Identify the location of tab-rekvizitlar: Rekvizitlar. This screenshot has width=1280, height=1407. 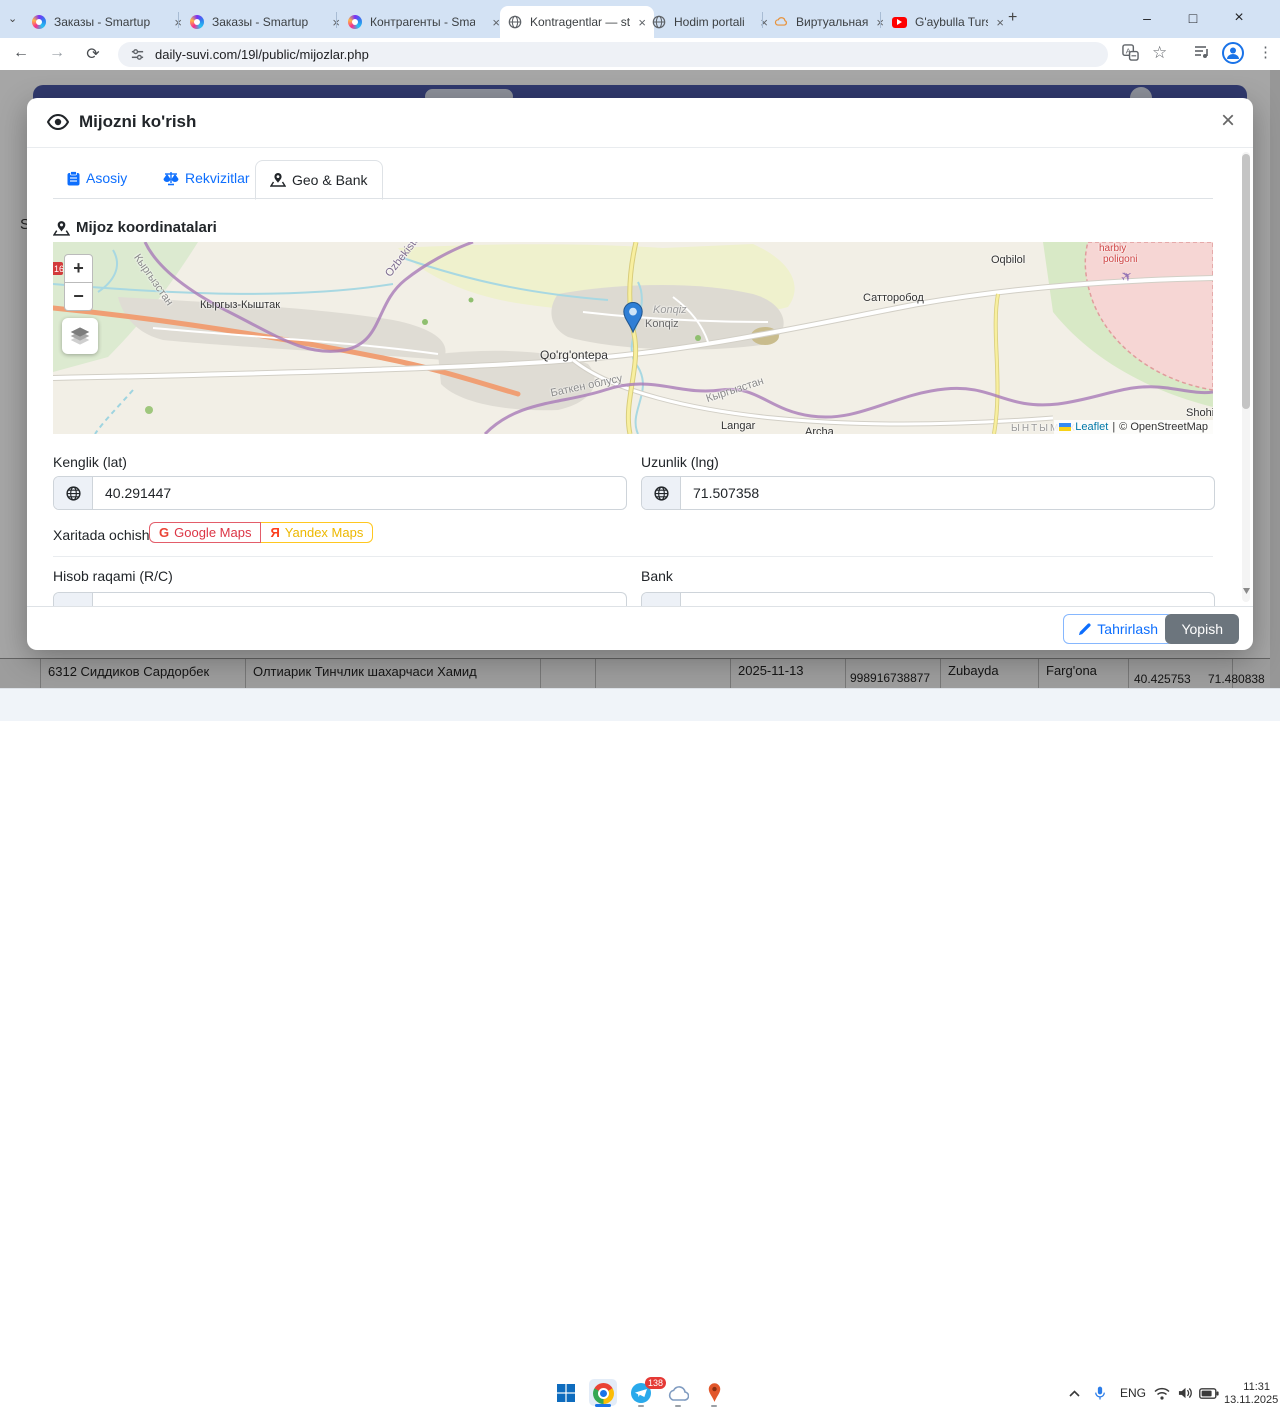
(206, 178).